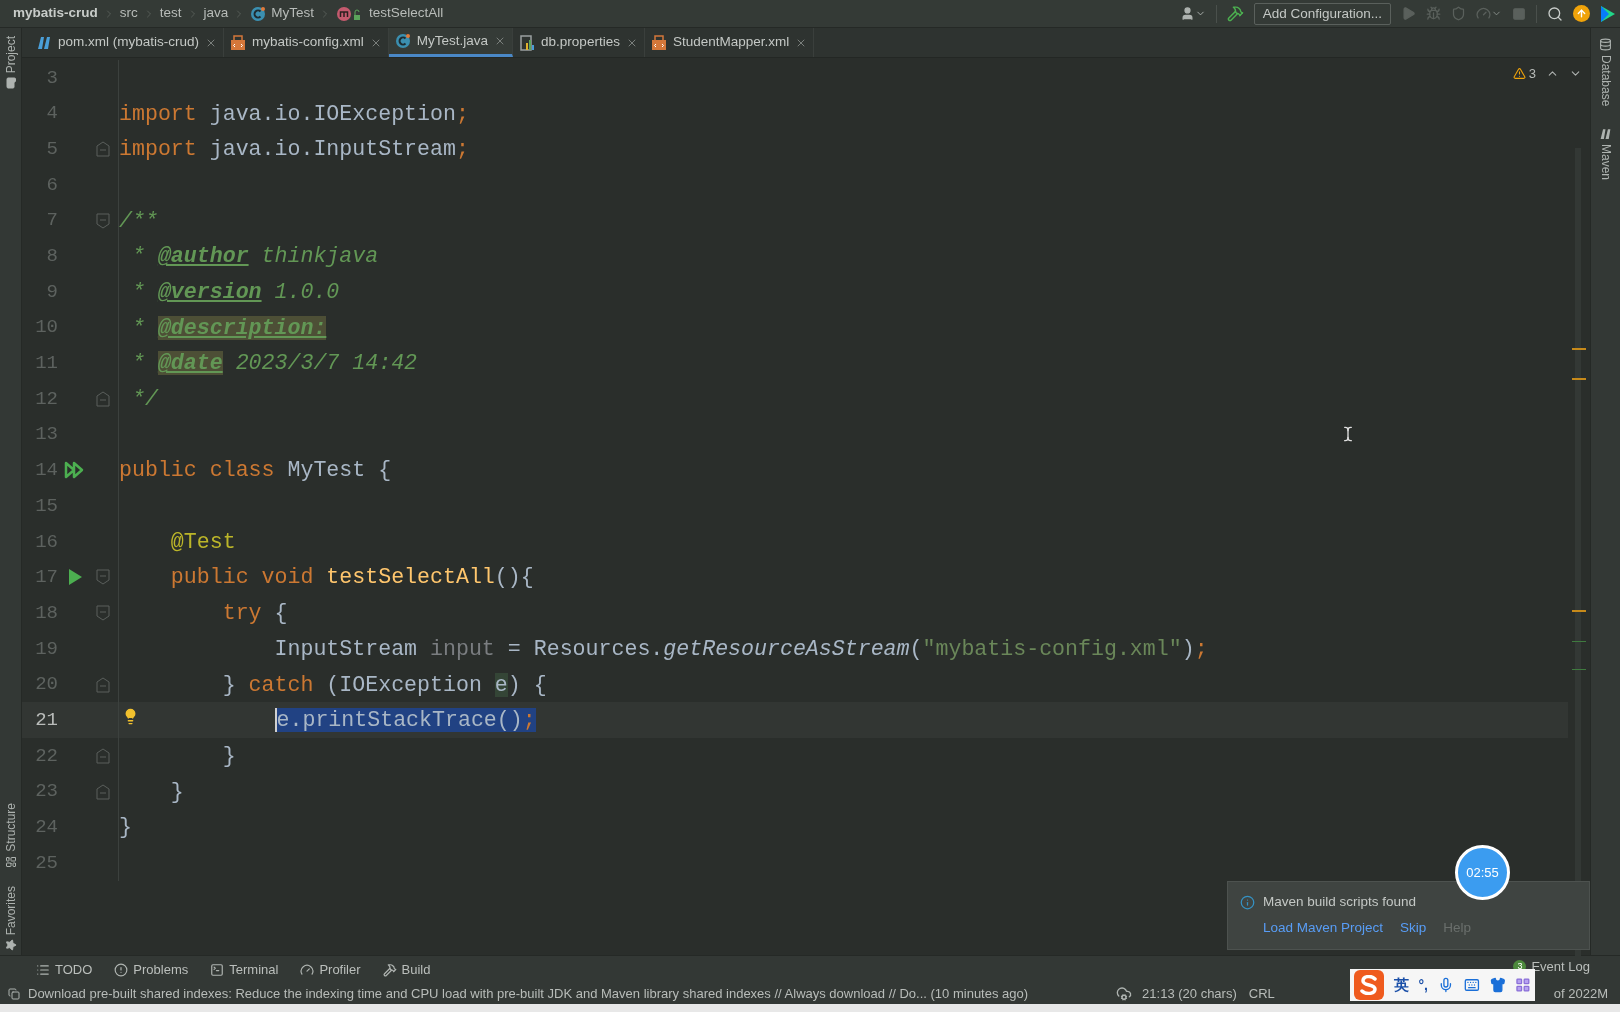 The width and height of the screenshot is (1620, 1012). What do you see at coordinates (293, 13) in the screenshot?
I see `breadcrumb-item: MyTest` at bounding box center [293, 13].